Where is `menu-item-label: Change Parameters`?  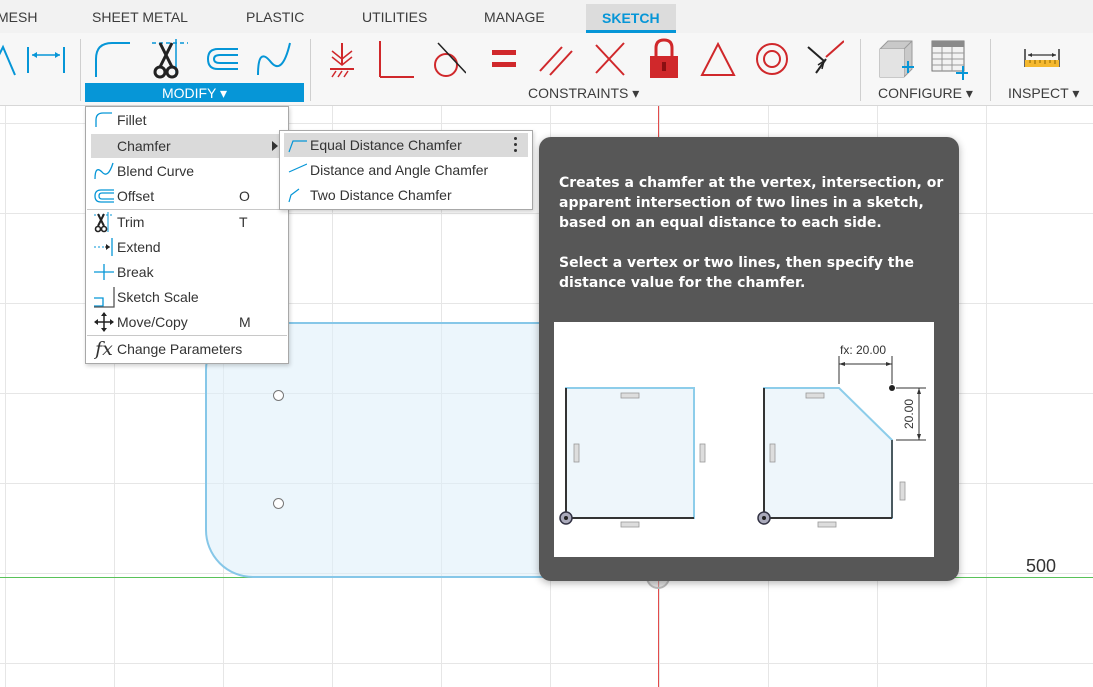 menu-item-label: Change Parameters is located at coordinates (180, 349).